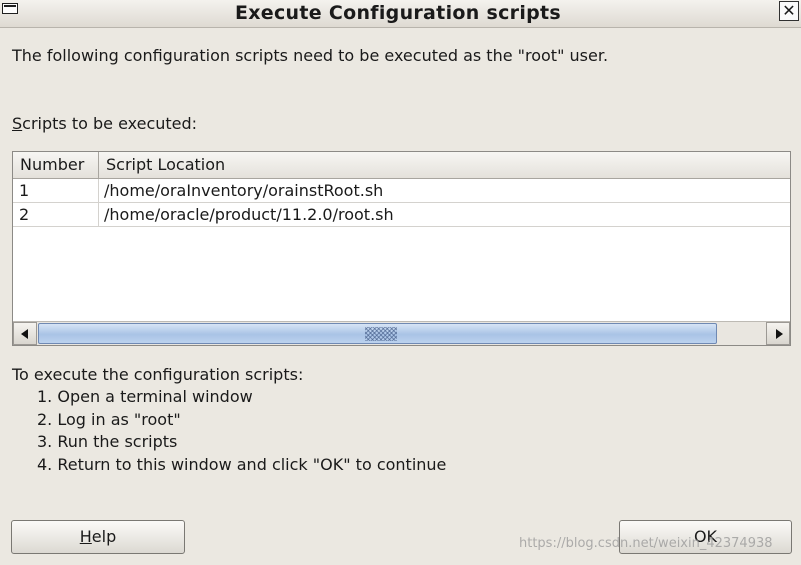  What do you see at coordinates (444, 165) in the screenshot?
I see `column-header-script-location: Script Location` at bounding box center [444, 165].